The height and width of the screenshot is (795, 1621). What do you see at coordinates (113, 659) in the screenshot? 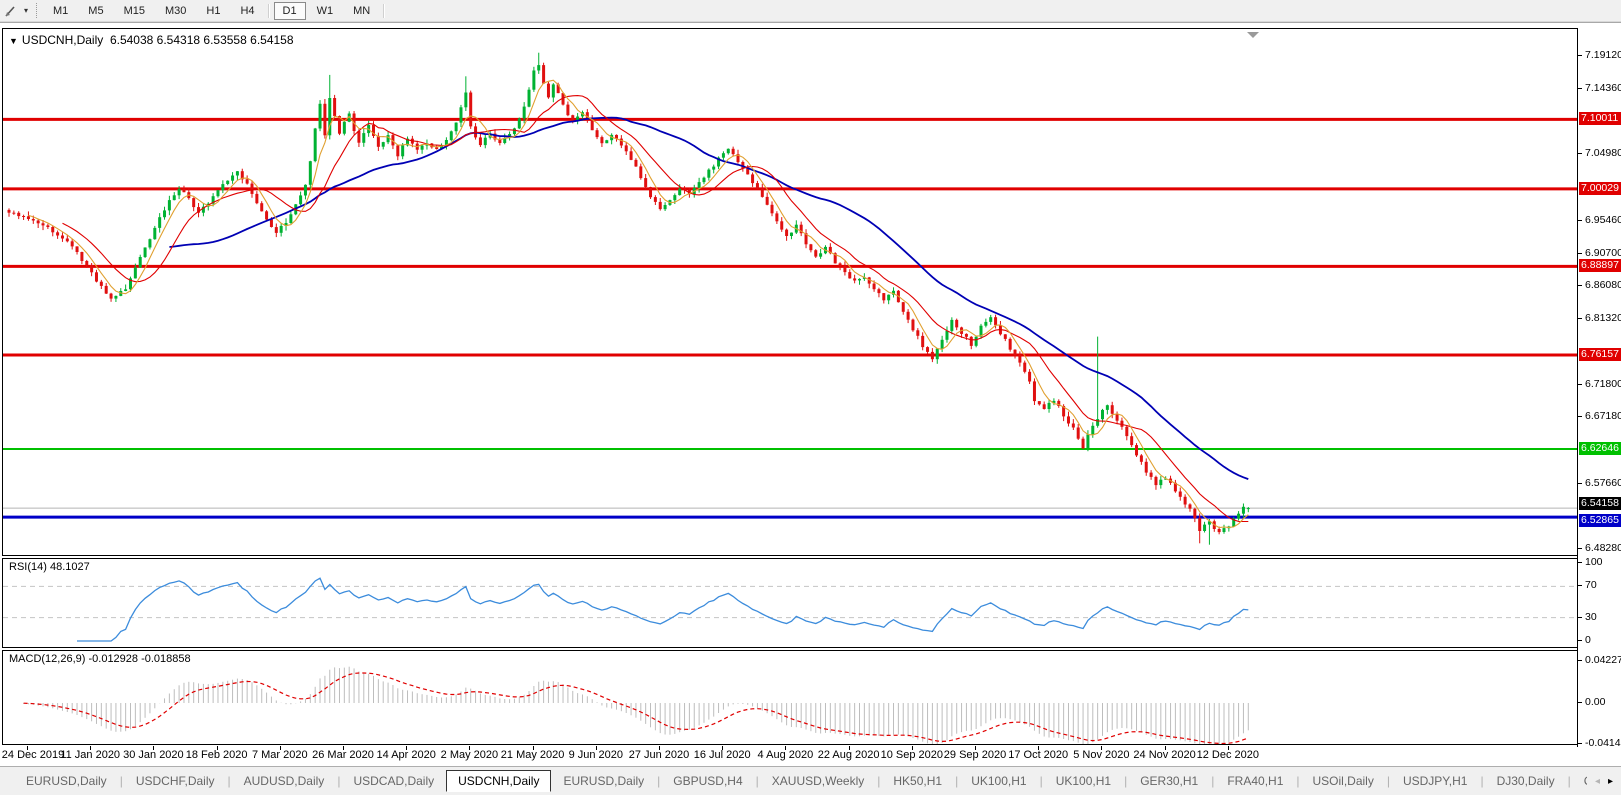
I see `macd-main-value: -0.012928` at bounding box center [113, 659].